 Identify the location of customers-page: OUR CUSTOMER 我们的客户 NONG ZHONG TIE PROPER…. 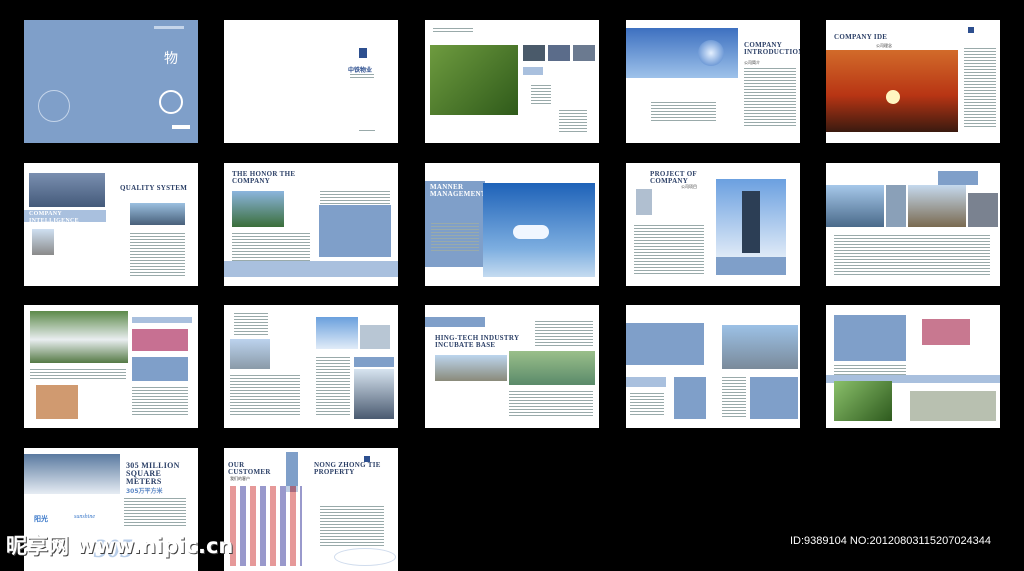
(311, 509).